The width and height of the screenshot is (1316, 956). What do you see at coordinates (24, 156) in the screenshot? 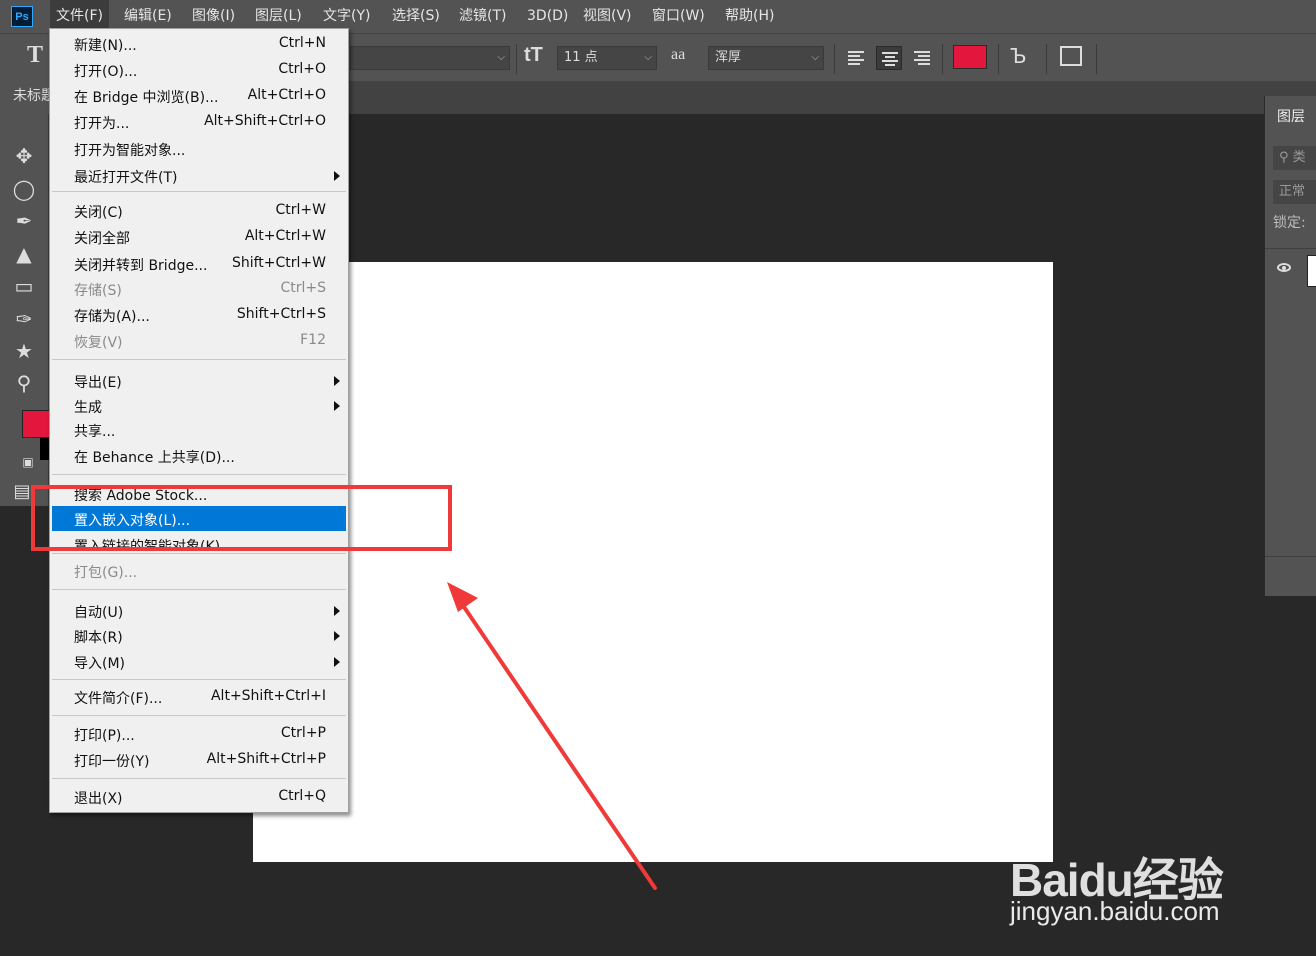
I see `move-icon: ✥` at bounding box center [24, 156].